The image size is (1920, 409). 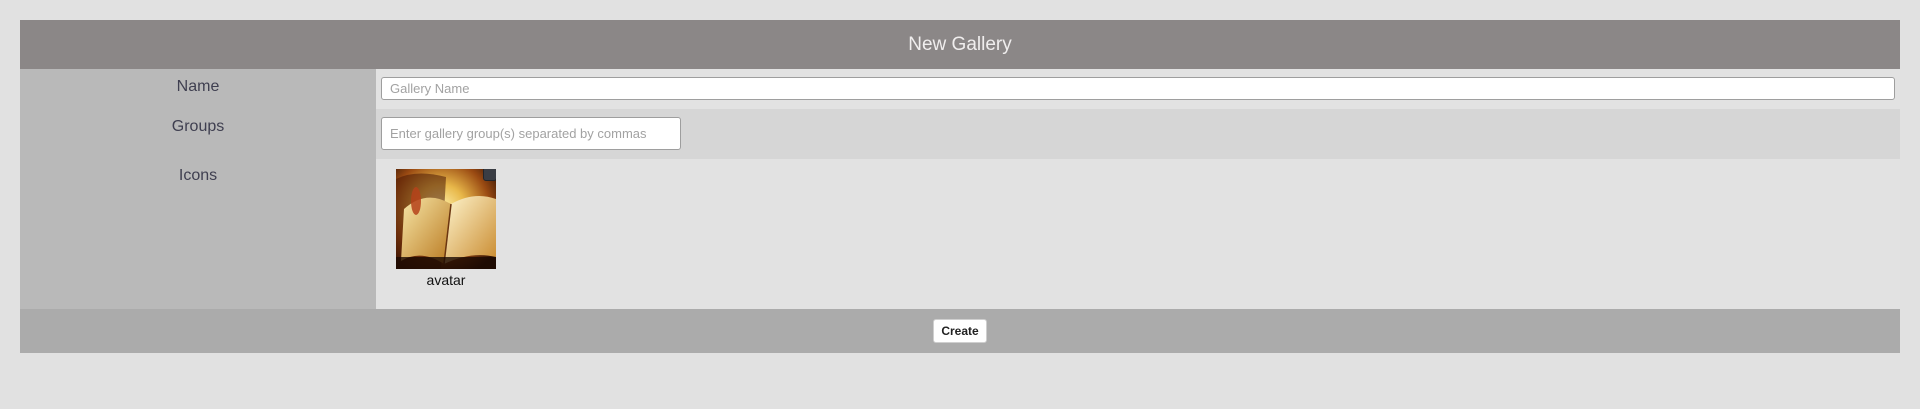 I want to click on icons-label: Icons, so click(x=198, y=175).